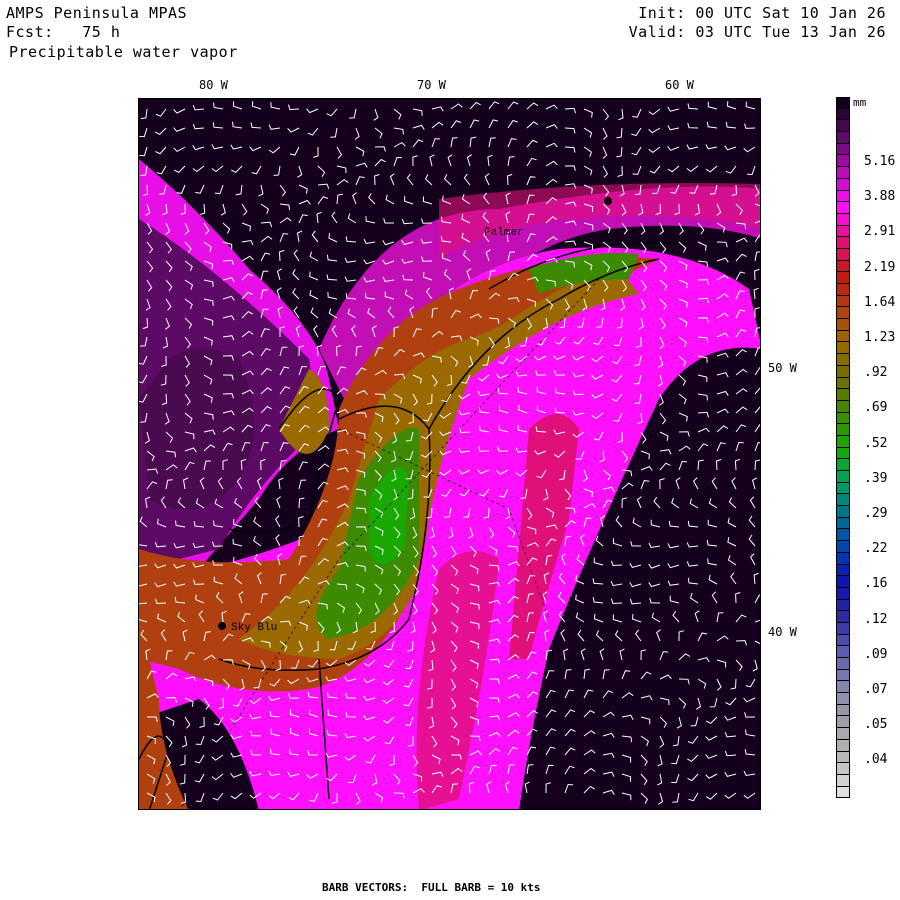 This screenshot has height=900, width=900. Describe the element at coordinates (504, 233) in the screenshot. I see `station-label-palmer: Palmer` at that location.